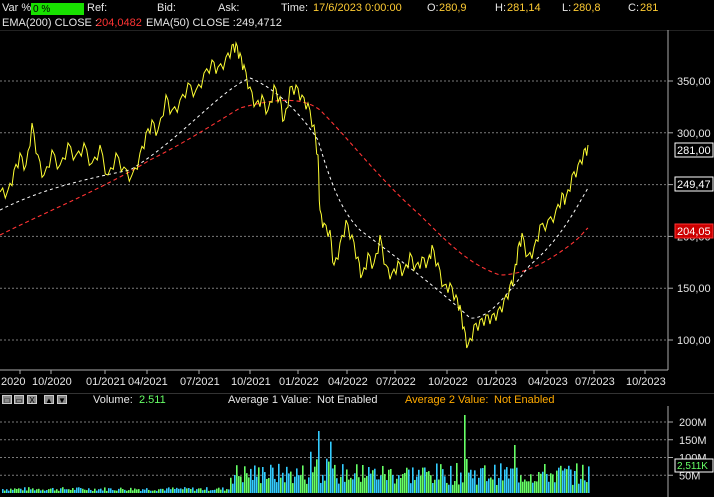 The width and height of the screenshot is (714, 497). I want to click on time-tick-label: 01/2022, so click(299, 382).